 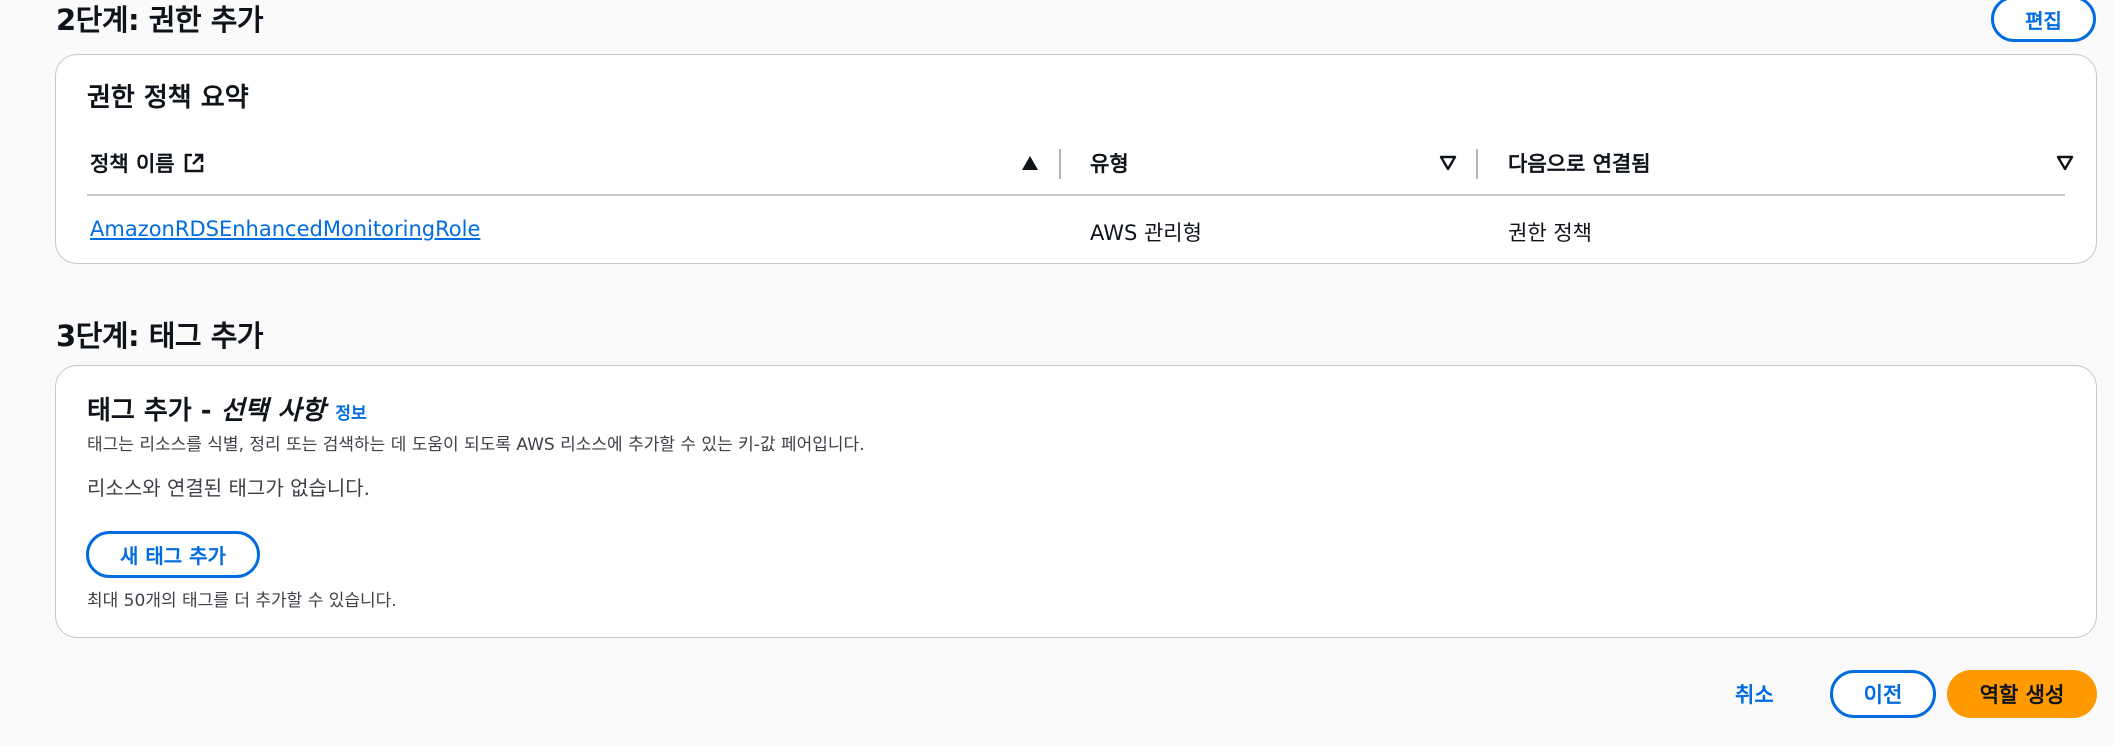 I want to click on column-header-attached-as: 다음으로 연결됨, so click(x=1579, y=163).